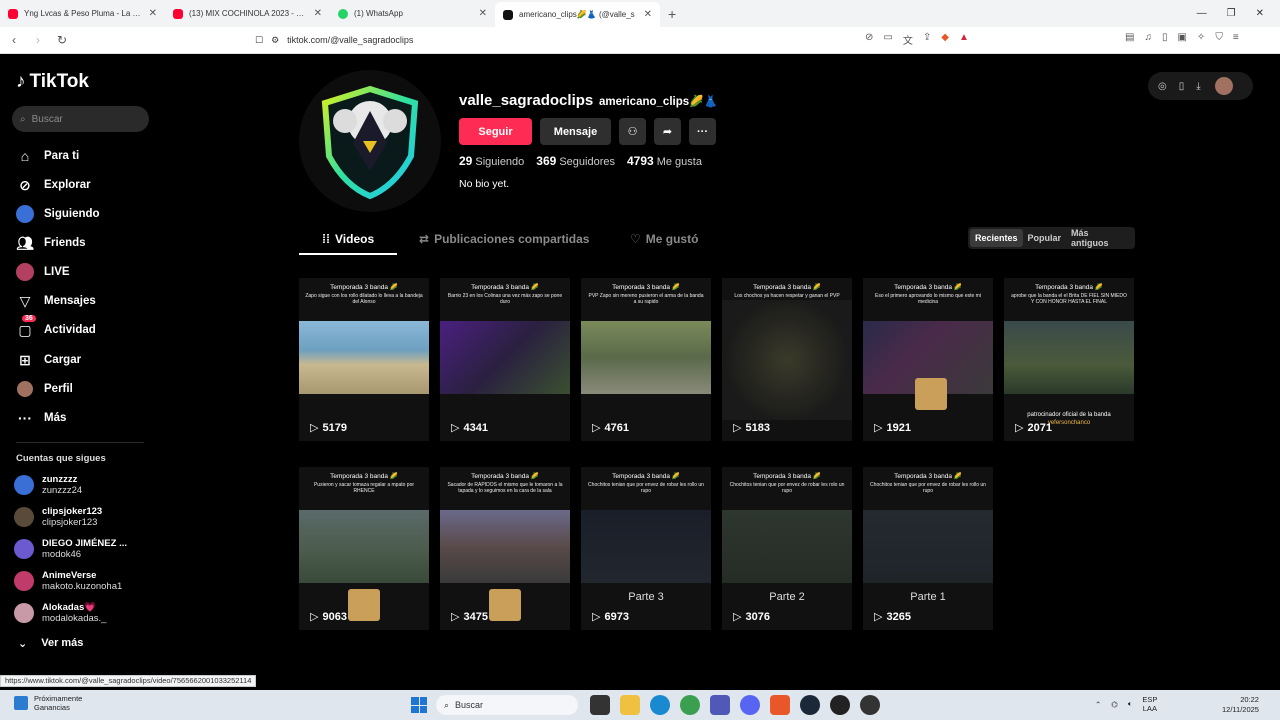  Describe the element at coordinates (575, 161) in the screenshot. I see `followers-stat: 369 Seguidores` at that location.